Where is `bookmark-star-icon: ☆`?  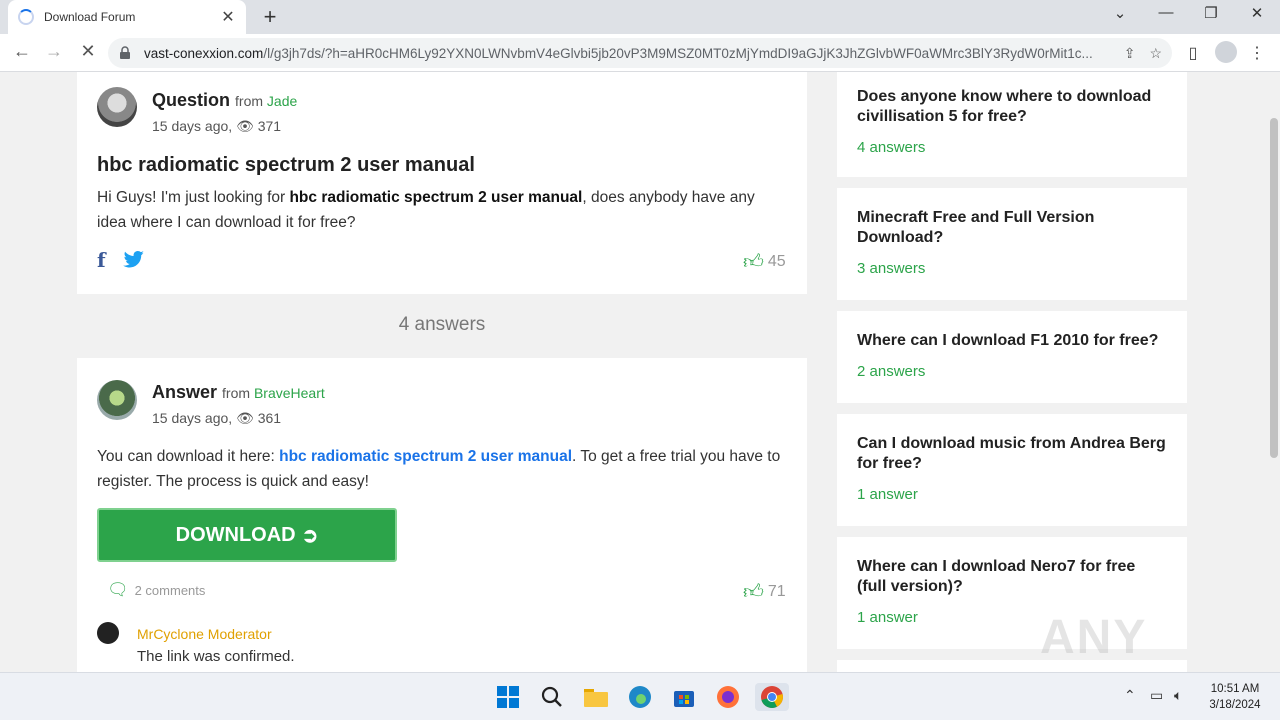
bookmark-star-icon: ☆ is located at coordinates (1155, 53).